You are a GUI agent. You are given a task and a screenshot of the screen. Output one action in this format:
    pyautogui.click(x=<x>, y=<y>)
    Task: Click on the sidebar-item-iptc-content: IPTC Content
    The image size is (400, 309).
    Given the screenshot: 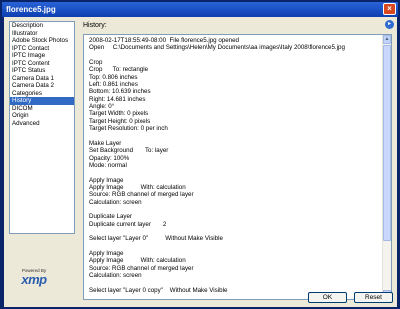 What is the action you would take?
    pyautogui.click(x=42, y=64)
    